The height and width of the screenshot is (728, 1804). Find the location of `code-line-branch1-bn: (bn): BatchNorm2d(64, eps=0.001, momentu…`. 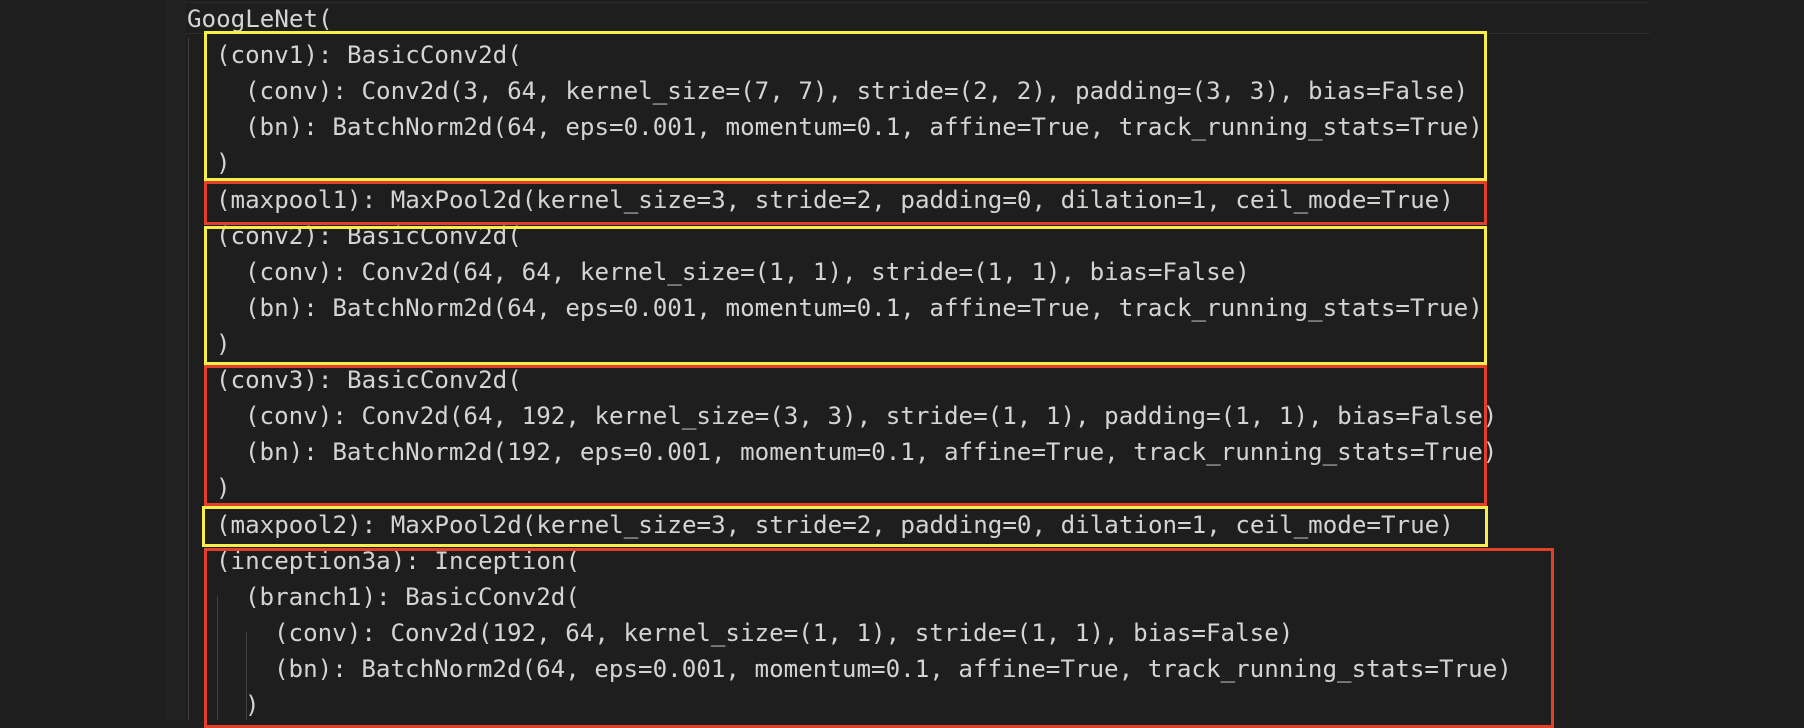

code-line-branch1-bn: (bn): BatchNorm2d(64, eps=0.001, momentu… is located at coordinates (893, 669).